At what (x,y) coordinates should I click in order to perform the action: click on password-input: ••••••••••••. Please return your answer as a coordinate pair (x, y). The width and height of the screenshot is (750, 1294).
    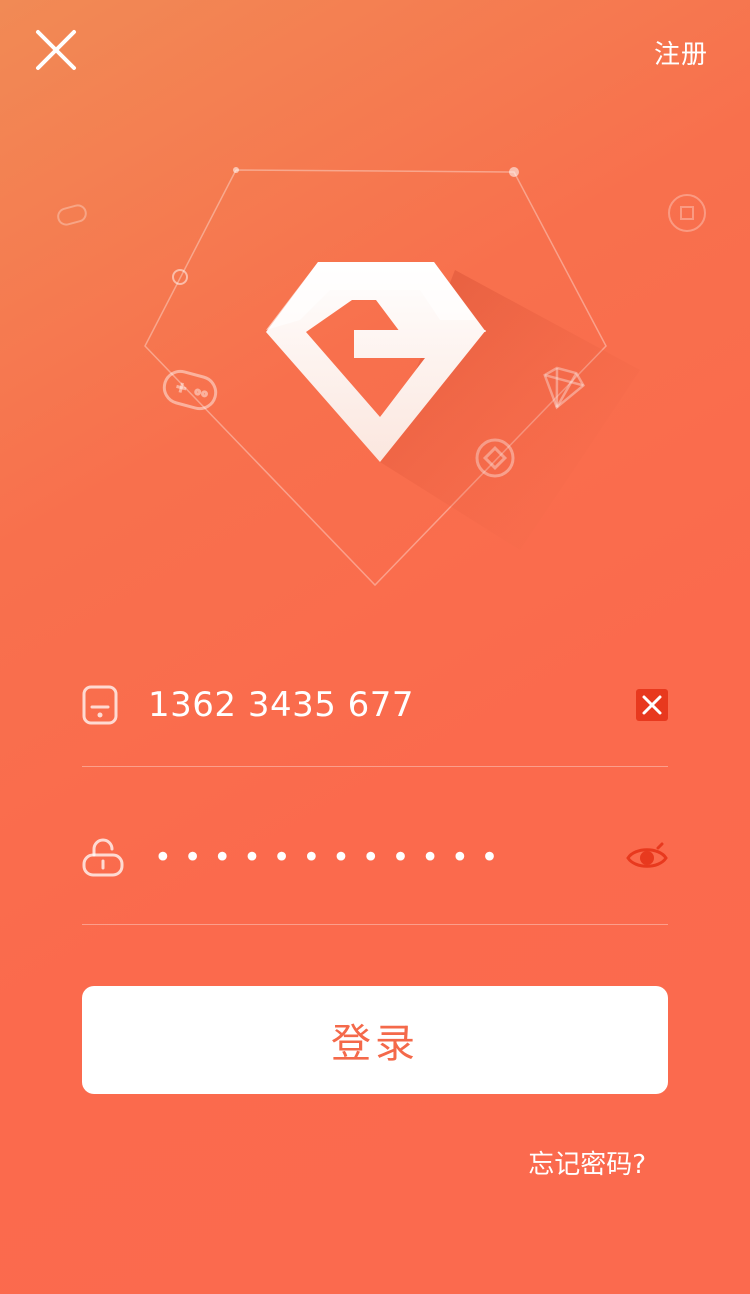
    Looking at the image, I should click on (332, 858).